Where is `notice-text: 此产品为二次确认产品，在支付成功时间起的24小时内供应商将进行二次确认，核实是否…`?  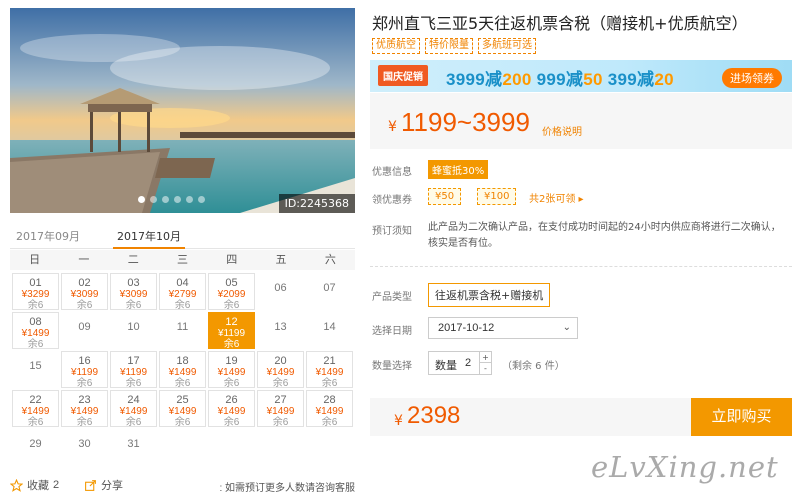
notice-text: 此产品为二次确认产品，在支付成功时间起的24小时内供应商将进行二次确认，核实是否… is located at coordinates (604, 235).